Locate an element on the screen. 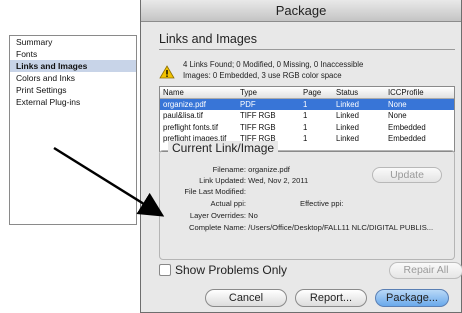  filename-value: organize.pdf is located at coordinates (269, 169).